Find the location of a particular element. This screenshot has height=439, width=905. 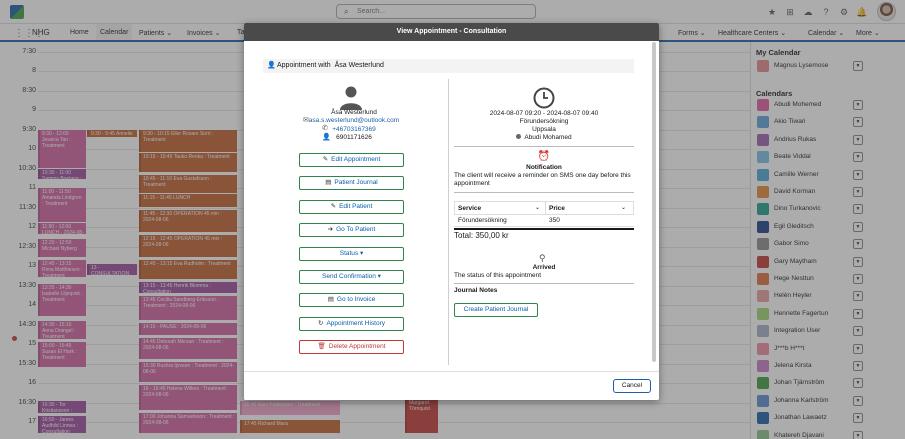

button-label: Patient Journal is located at coordinates (356, 183).